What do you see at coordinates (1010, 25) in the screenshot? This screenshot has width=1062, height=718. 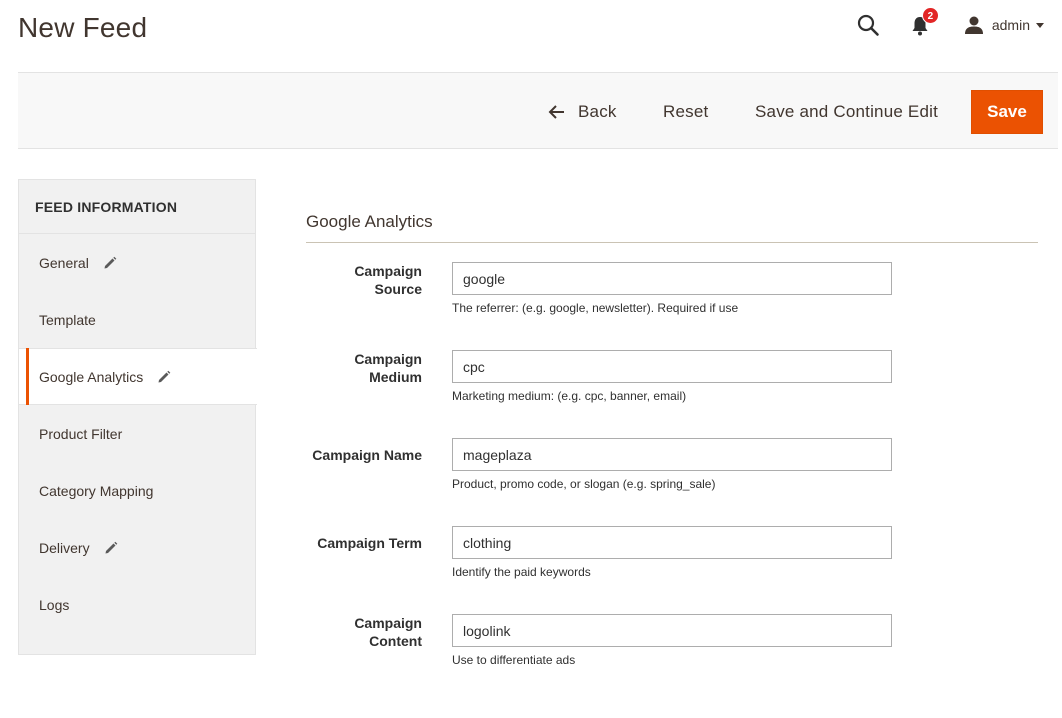 I see `user-name: admin` at bounding box center [1010, 25].